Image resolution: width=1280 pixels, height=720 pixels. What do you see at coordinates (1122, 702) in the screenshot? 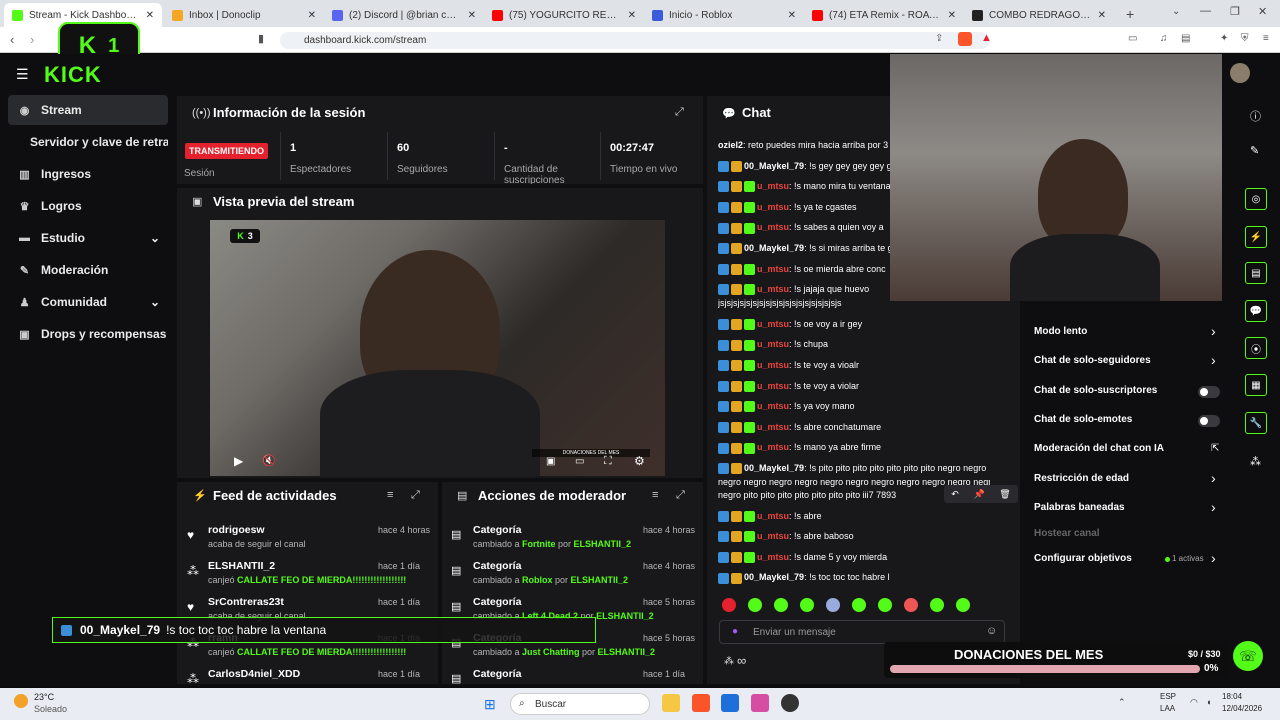
I see `tray-chevron-icon: ⌃` at bounding box center [1122, 702].